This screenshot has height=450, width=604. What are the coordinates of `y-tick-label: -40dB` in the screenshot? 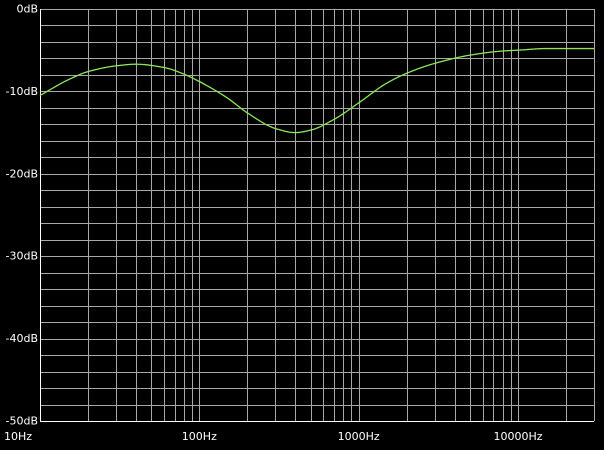 It's located at (22, 338).